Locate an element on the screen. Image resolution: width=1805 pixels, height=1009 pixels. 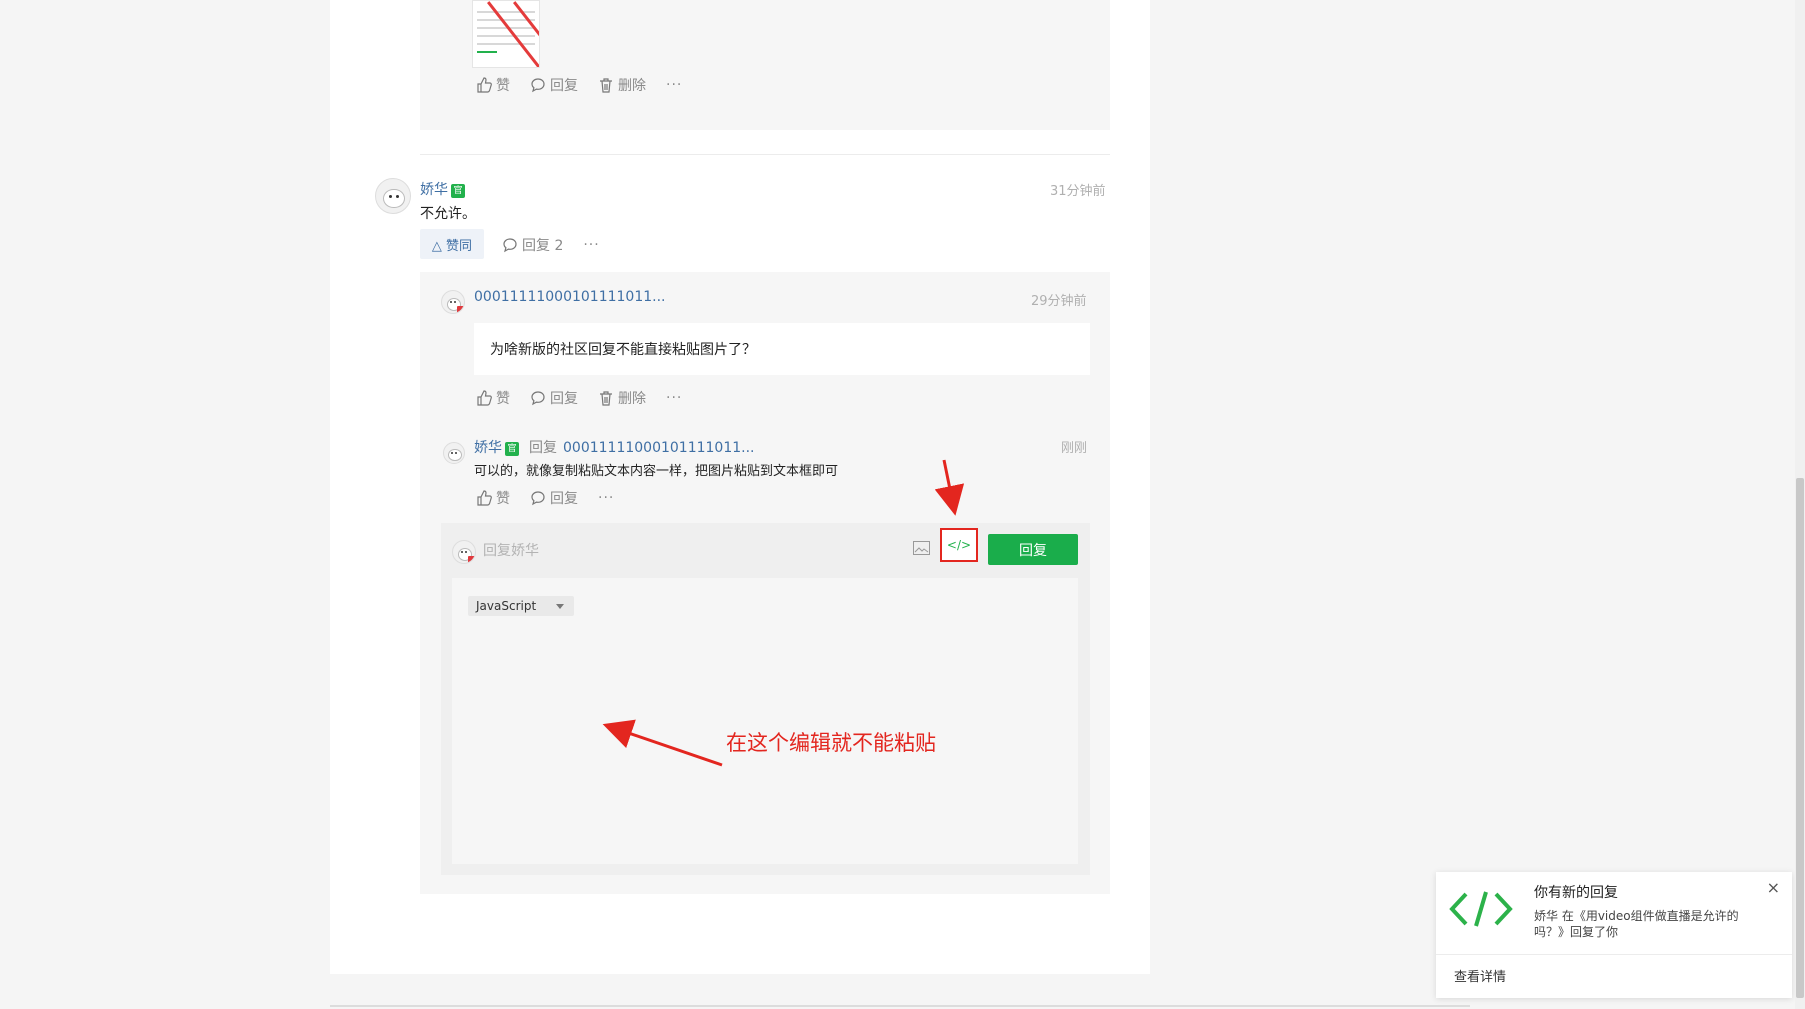
page-bottom-border is located at coordinates (900, 1006).